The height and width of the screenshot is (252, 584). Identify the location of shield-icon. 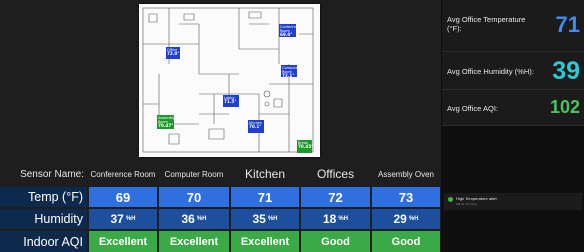
(450, 199).